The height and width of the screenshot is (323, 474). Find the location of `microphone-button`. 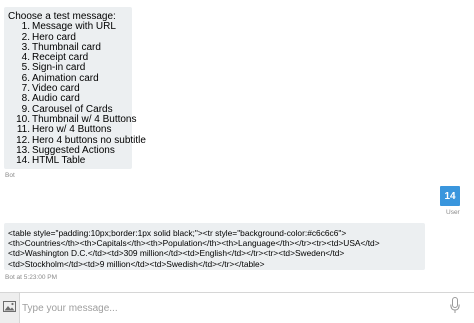

microphone-button is located at coordinates (455, 308).